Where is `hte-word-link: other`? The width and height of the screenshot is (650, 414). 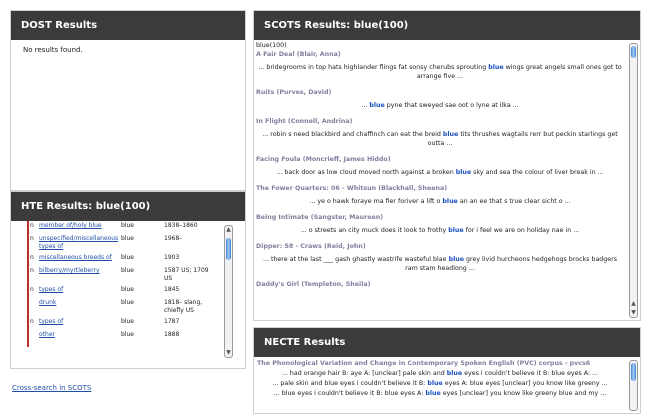
hte-word-link: other is located at coordinates (47, 334).